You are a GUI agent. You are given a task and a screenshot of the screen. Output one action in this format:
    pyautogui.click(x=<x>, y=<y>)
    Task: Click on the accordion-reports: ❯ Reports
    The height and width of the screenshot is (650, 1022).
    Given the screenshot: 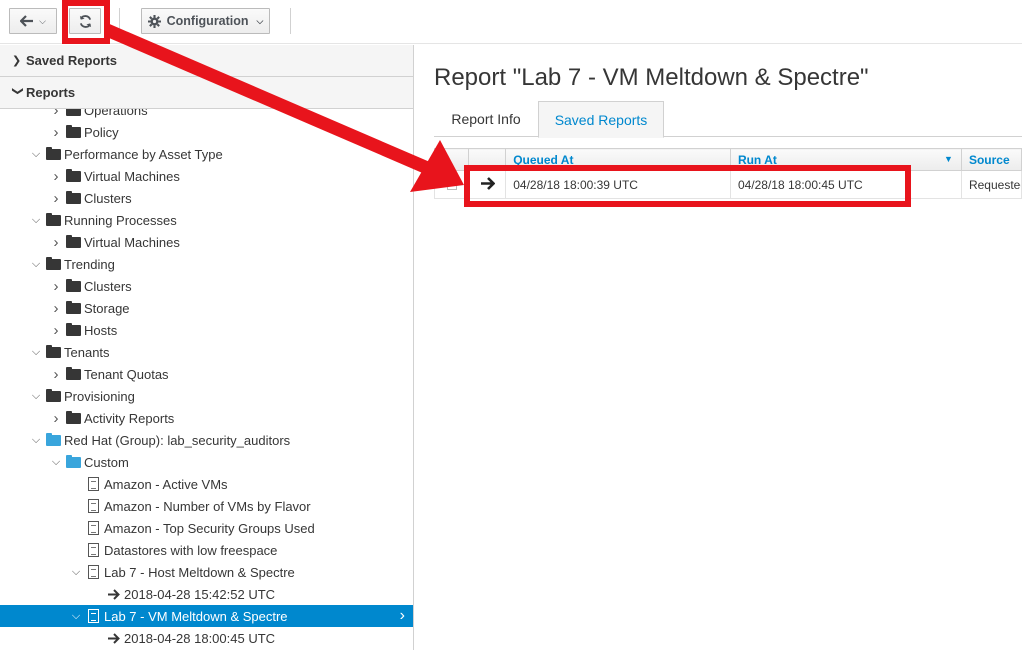 What is the action you would take?
    pyautogui.click(x=206, y=93)
    